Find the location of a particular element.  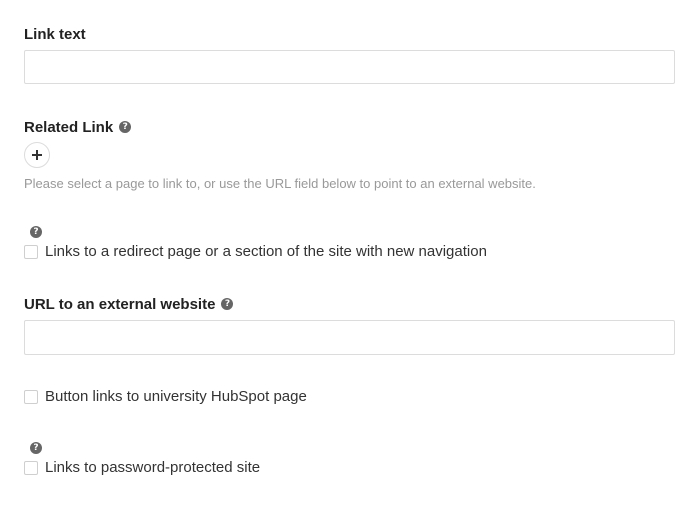

add-related-link-button is located at coordinates (37, 155).